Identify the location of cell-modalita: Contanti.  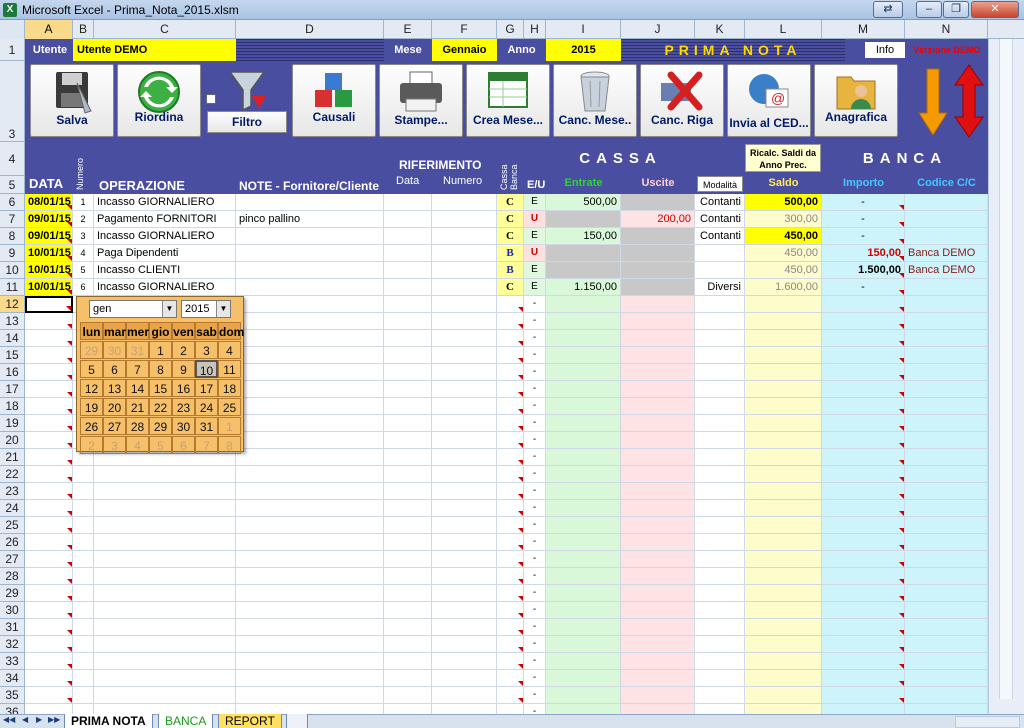
(720, 236).